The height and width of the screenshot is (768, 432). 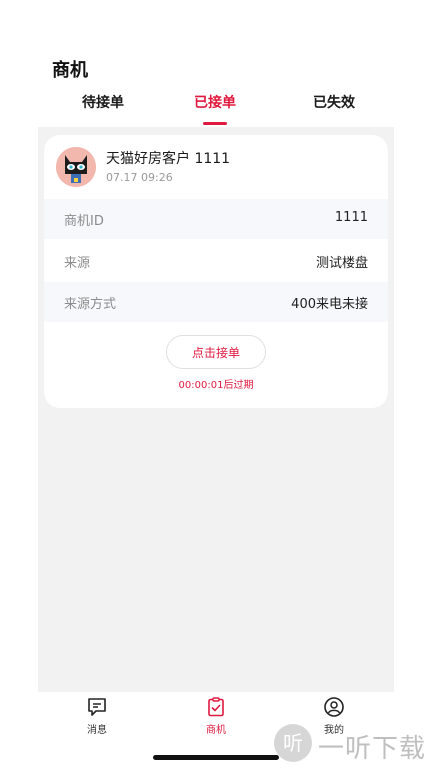 I want to click on user-icon, so click(x=334, y=707).